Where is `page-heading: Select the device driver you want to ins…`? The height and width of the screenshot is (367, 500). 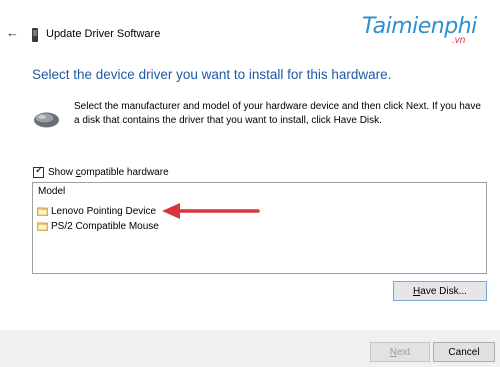
page-heading: Select the device driver you want to ins… is located at coordinates (212, 74).